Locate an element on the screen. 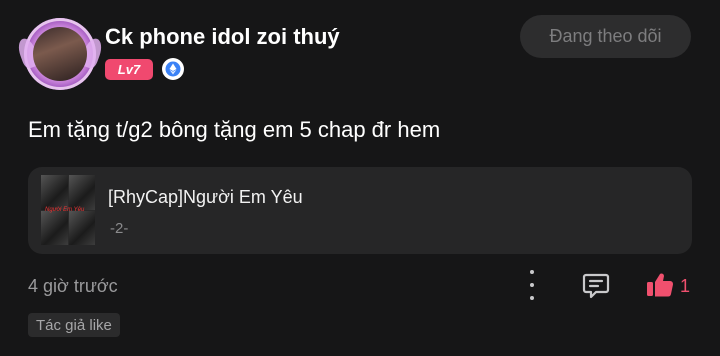 Image resolution: width=720 pixels, height=356 pixels. chapter-subtitle: -2- is located at coordinates (119, 228).